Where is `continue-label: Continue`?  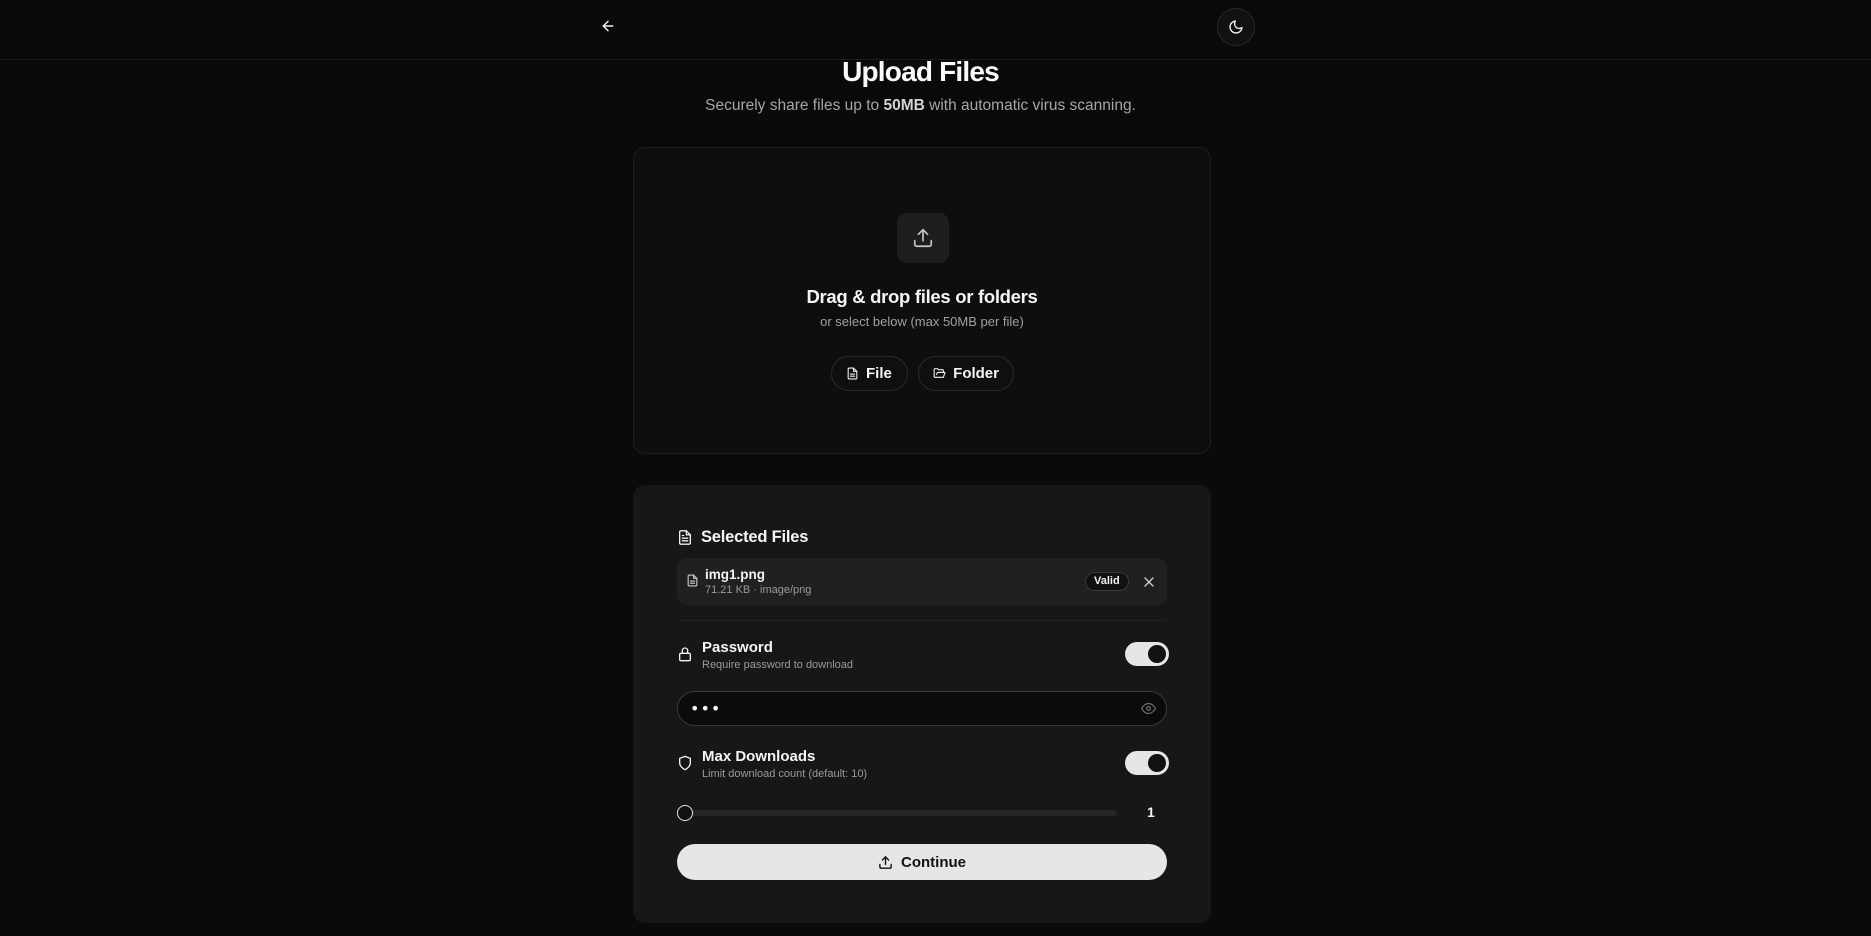
continue-label: Continue is located at coordinates (933, 862).